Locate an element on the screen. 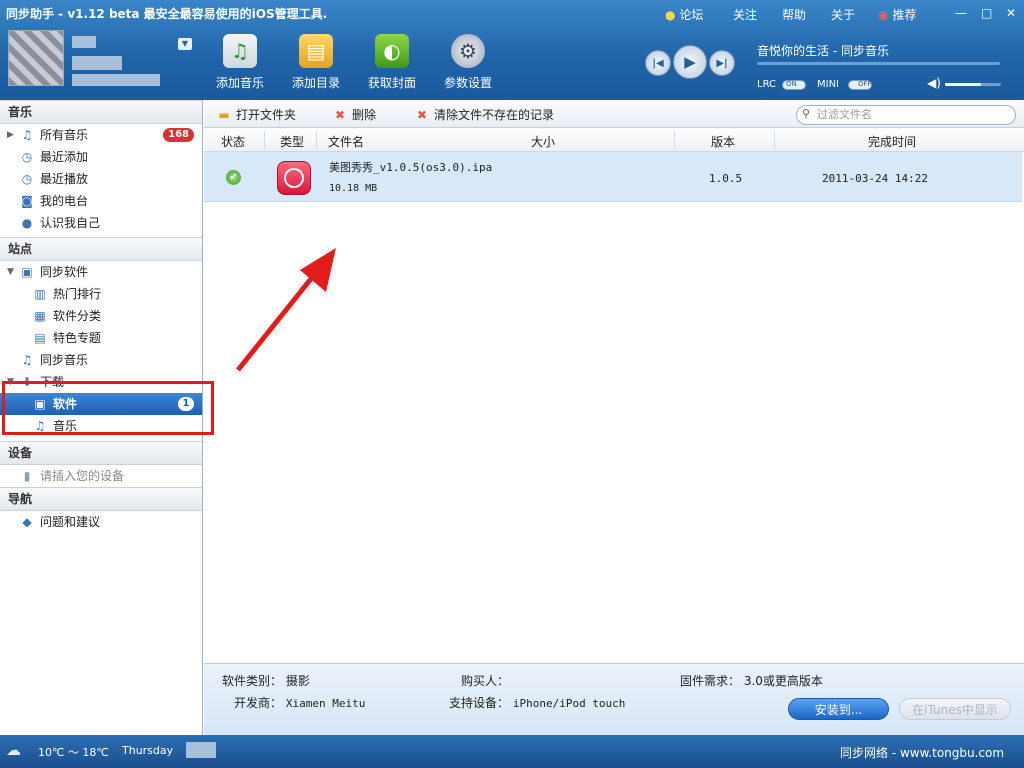 This screenshot has width=1024, height=768. device-section-header: 设备 is located at coordinates (101, 453).